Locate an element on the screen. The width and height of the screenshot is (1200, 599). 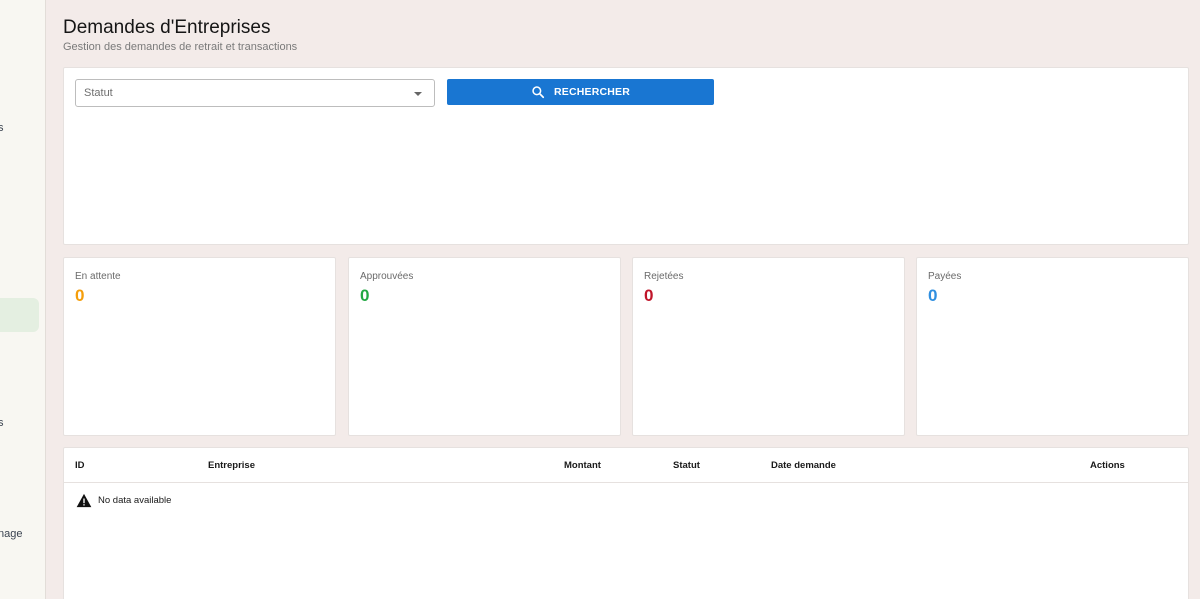
empty-message: No data available is located at coordinates (135, 500).